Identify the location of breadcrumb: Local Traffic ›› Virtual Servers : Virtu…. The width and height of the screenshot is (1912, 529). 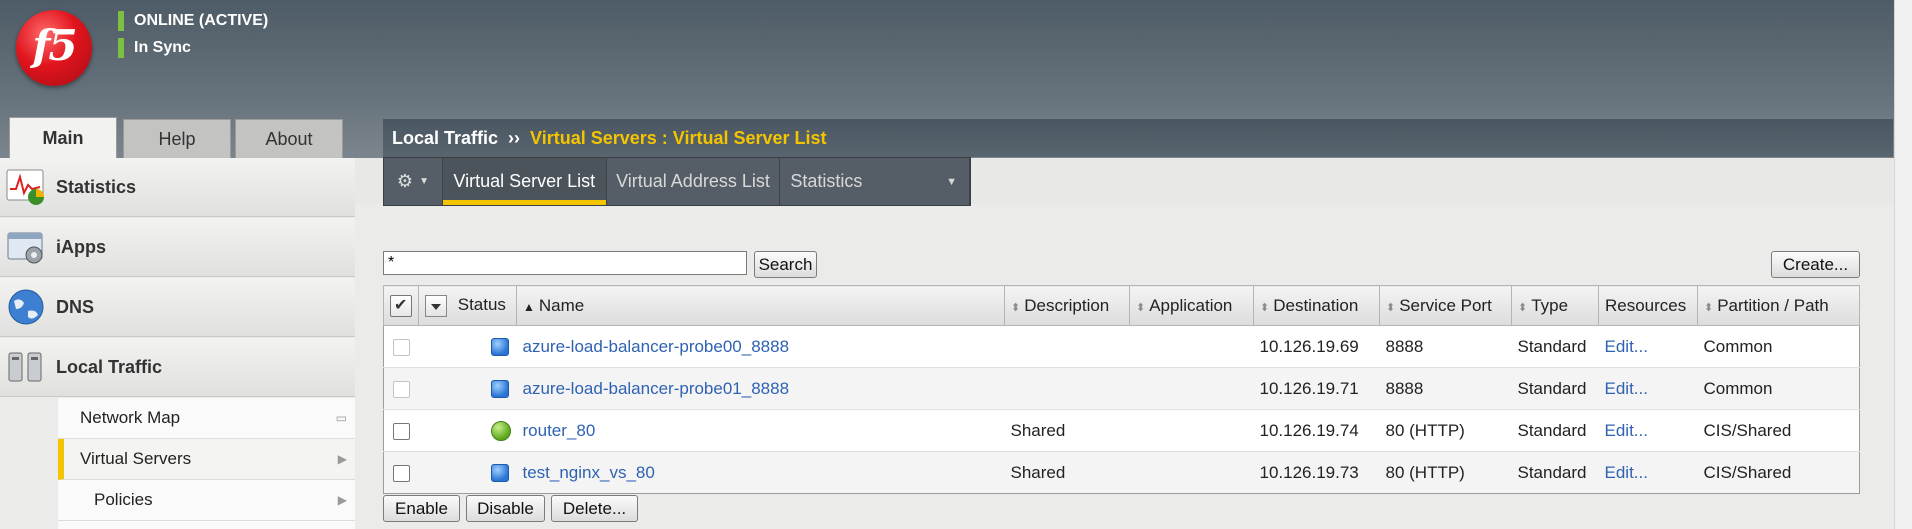
(1138, 138).